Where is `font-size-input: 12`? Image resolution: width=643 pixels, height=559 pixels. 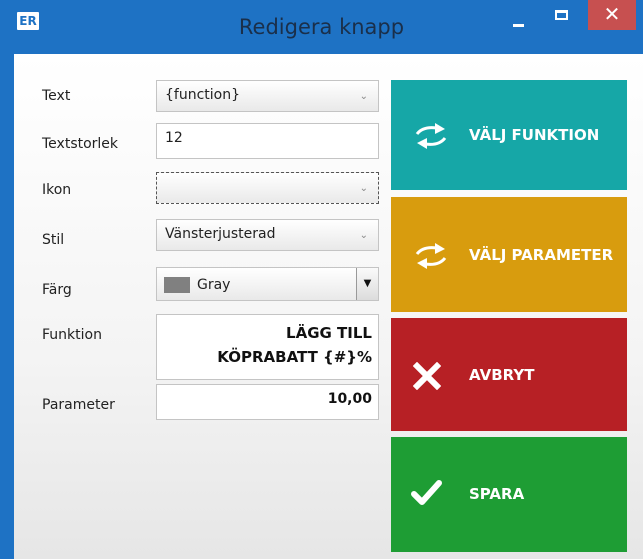 font-size-input: 12 is located at coordinates (267, 141).